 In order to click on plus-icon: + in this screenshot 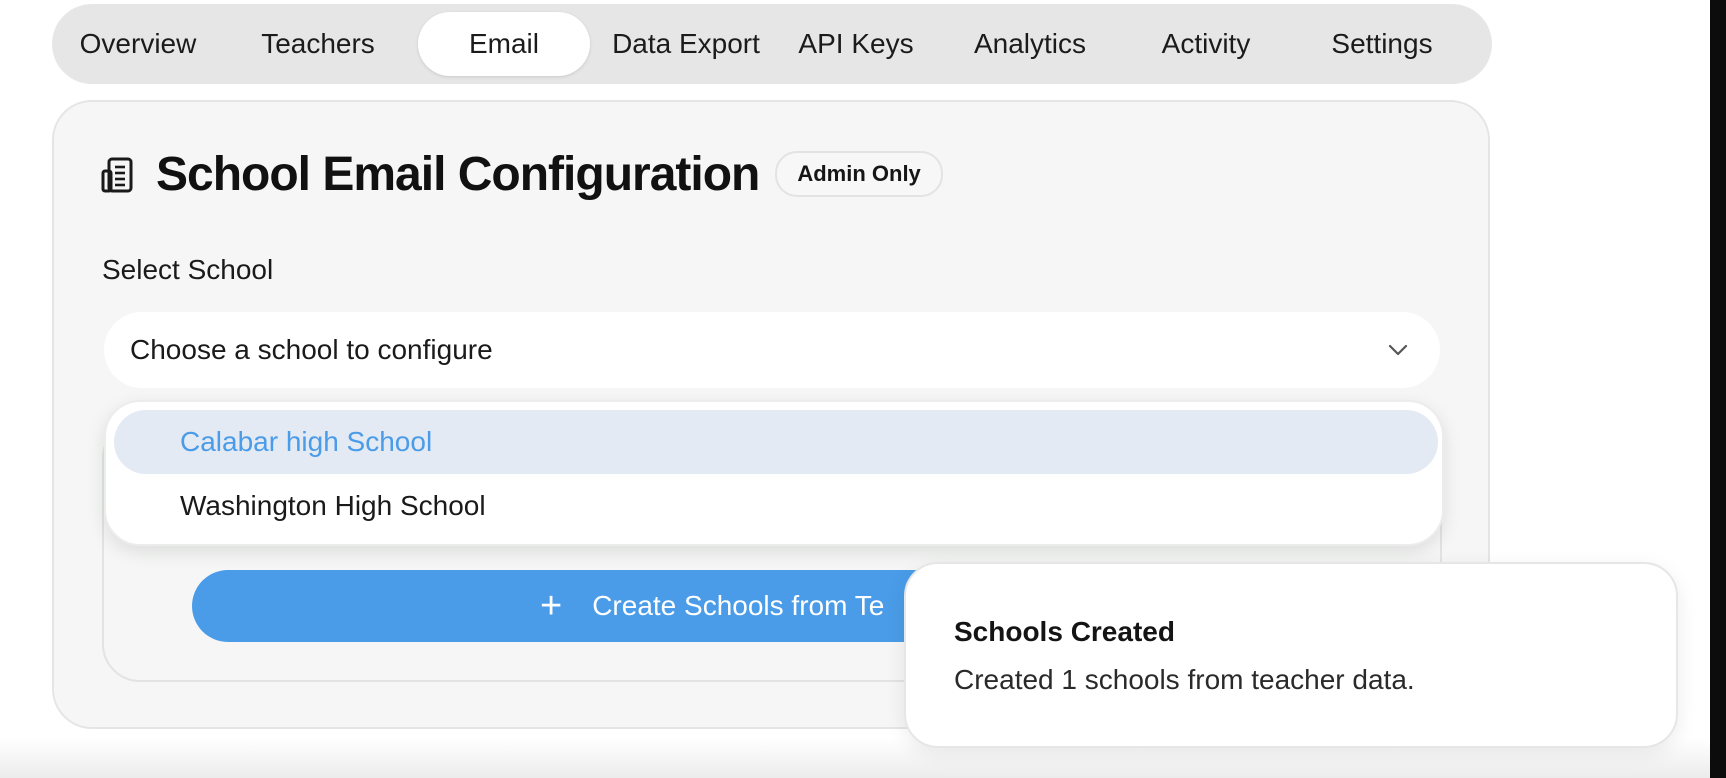, I will do `click(551, 606)`.